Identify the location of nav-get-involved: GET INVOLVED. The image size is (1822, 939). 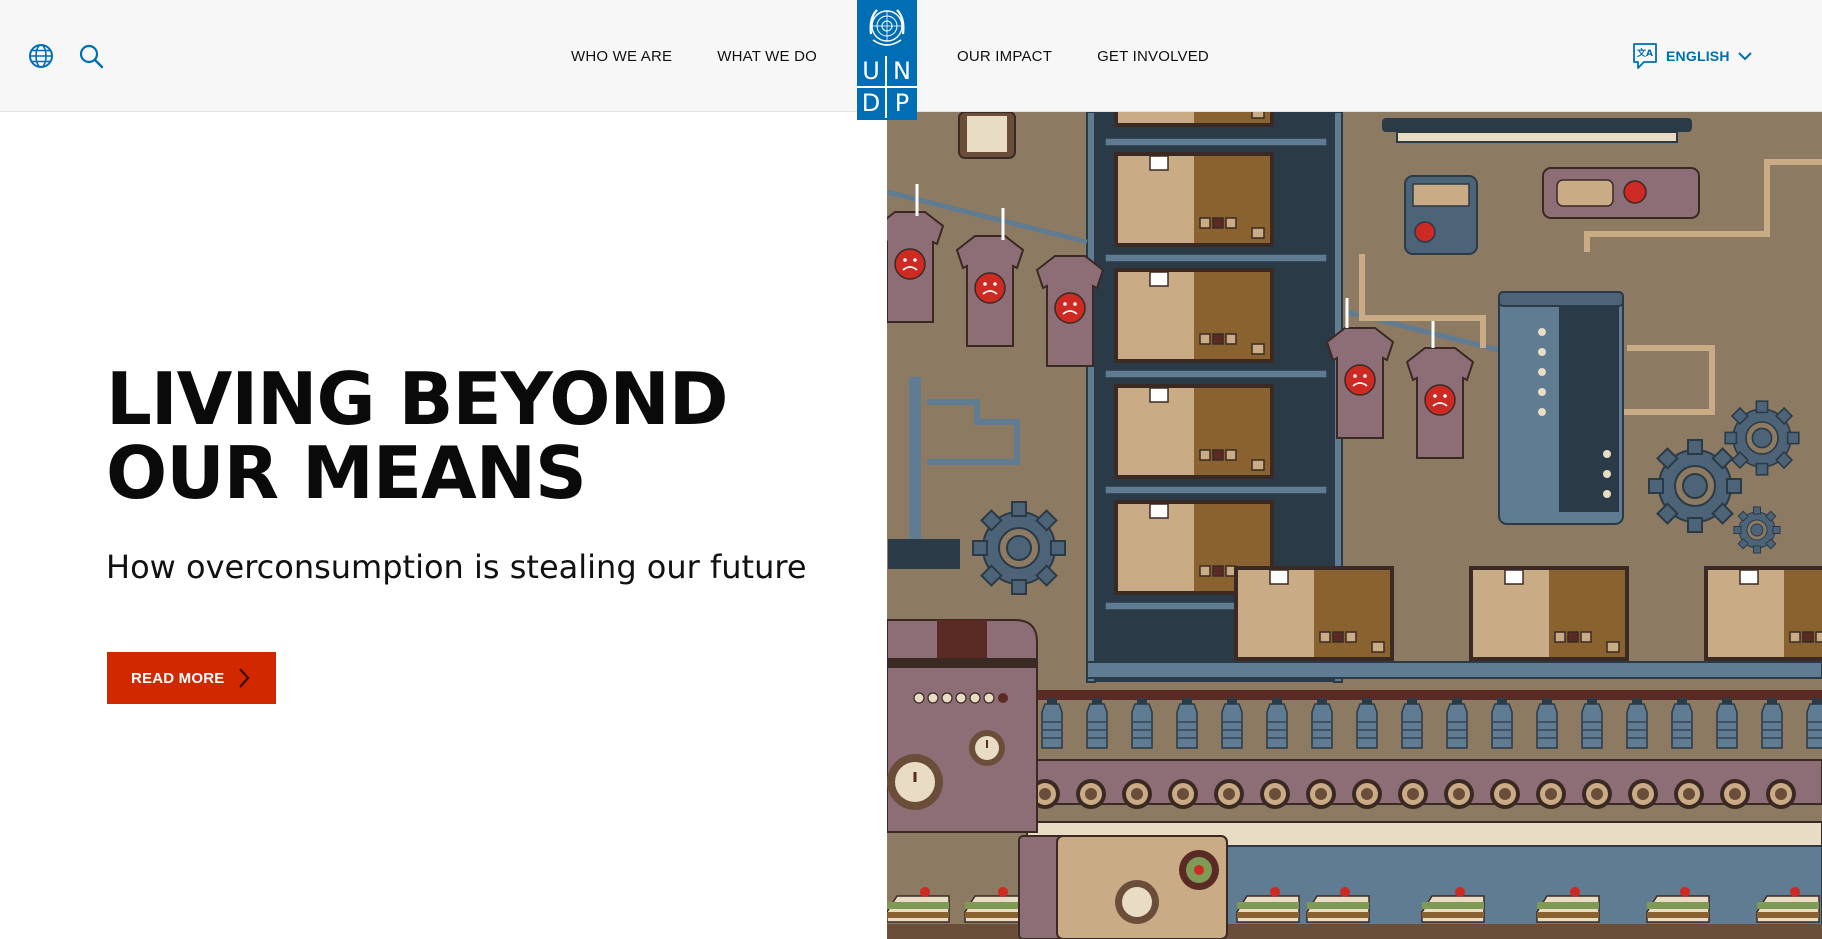
(1153, 56).